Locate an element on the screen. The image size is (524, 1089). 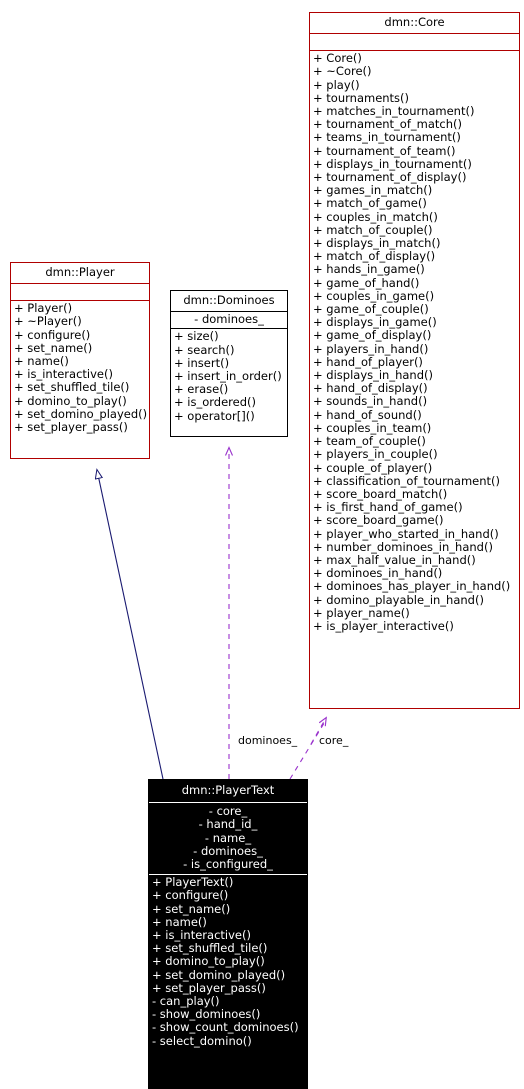
class-title-player: dmn::Player is located at coordinates (80, 274).